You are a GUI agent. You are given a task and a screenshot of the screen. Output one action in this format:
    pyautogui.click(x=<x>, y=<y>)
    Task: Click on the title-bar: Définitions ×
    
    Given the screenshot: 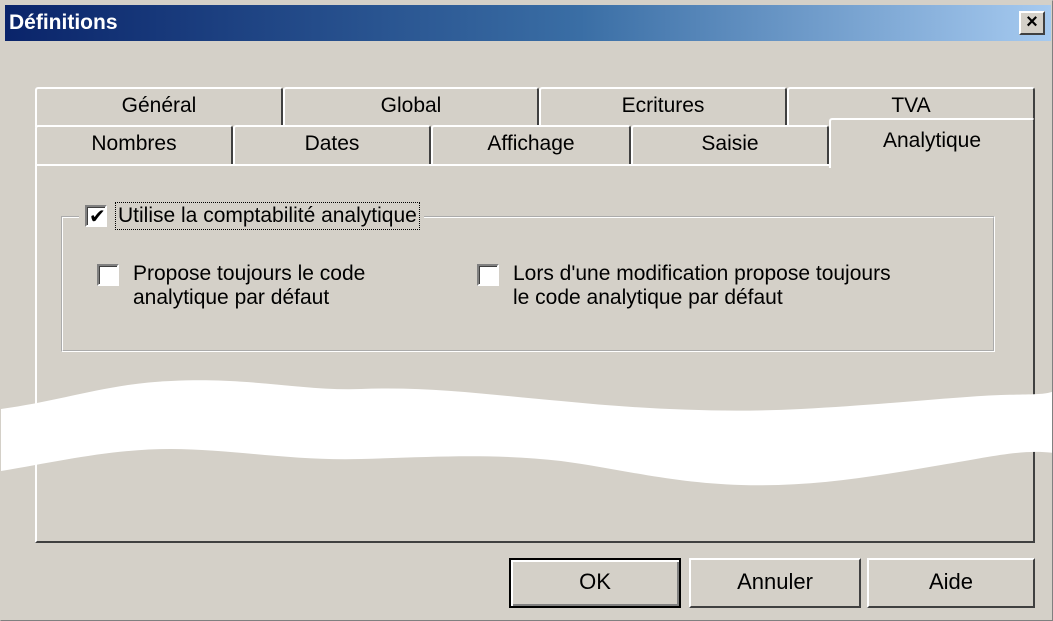 What is the action you would take?
    pyautogui.click(x=528, y=23)
    